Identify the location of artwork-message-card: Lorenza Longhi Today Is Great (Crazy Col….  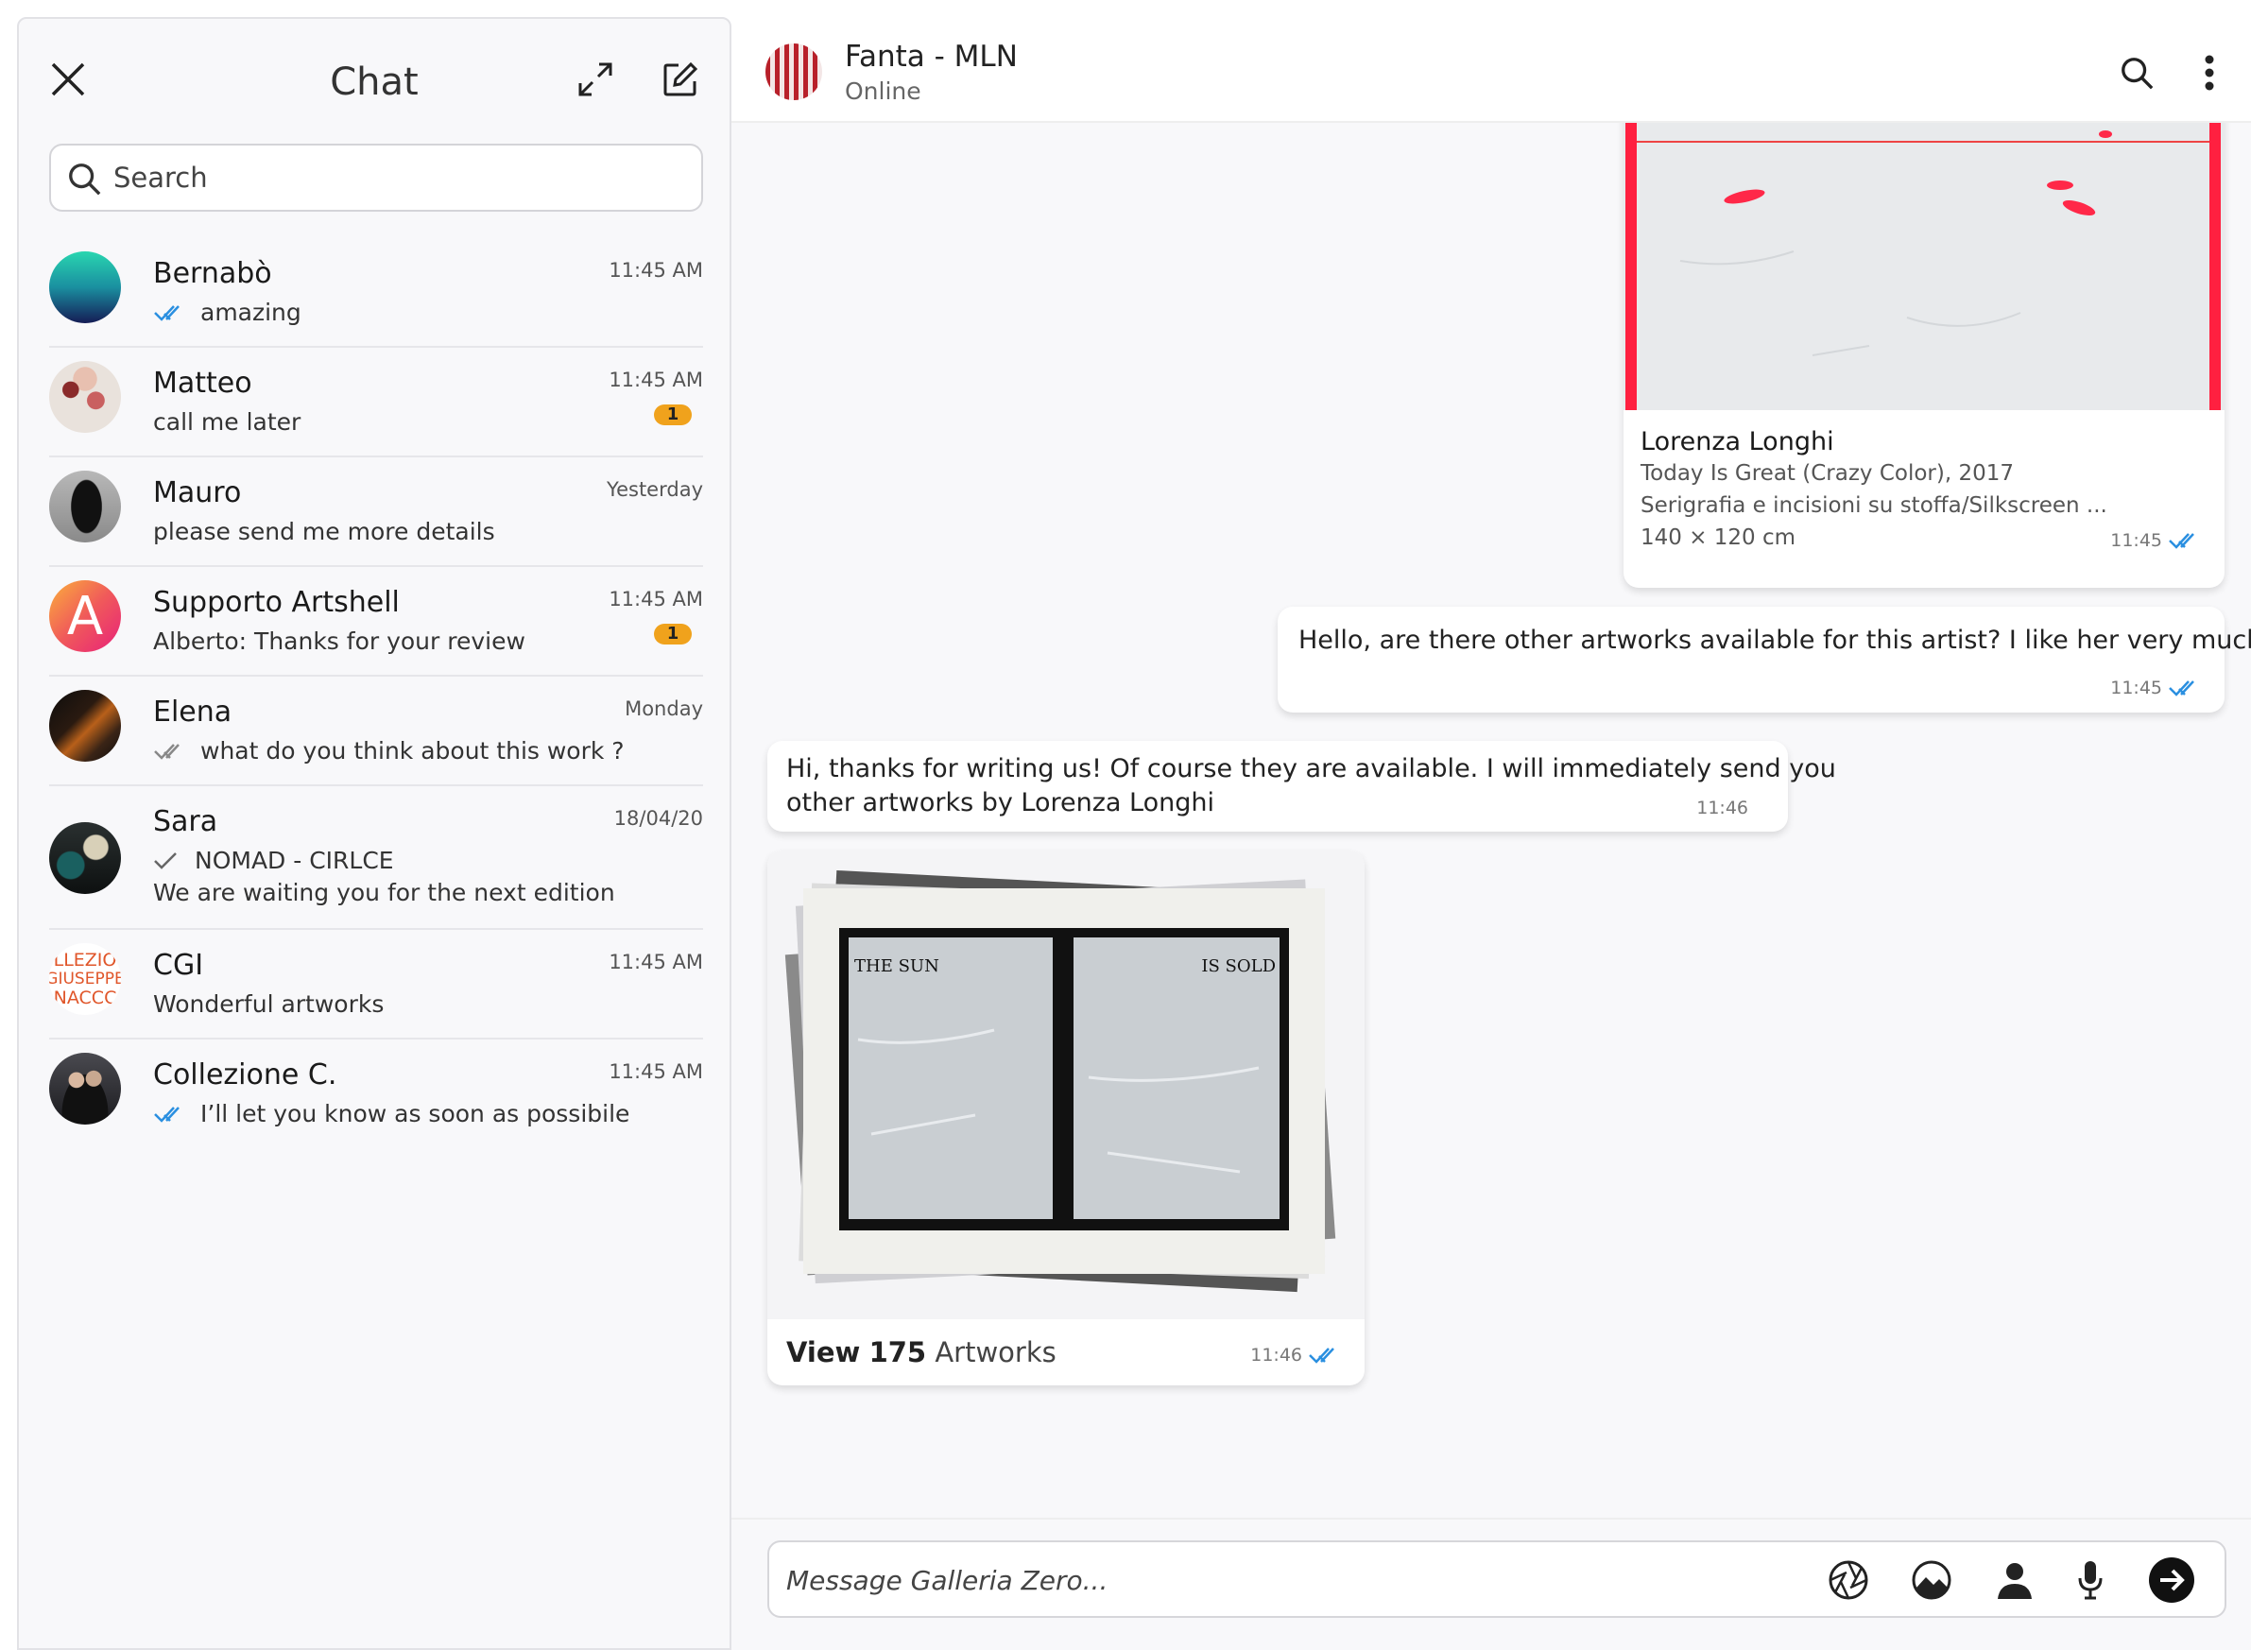
(1924, 355).